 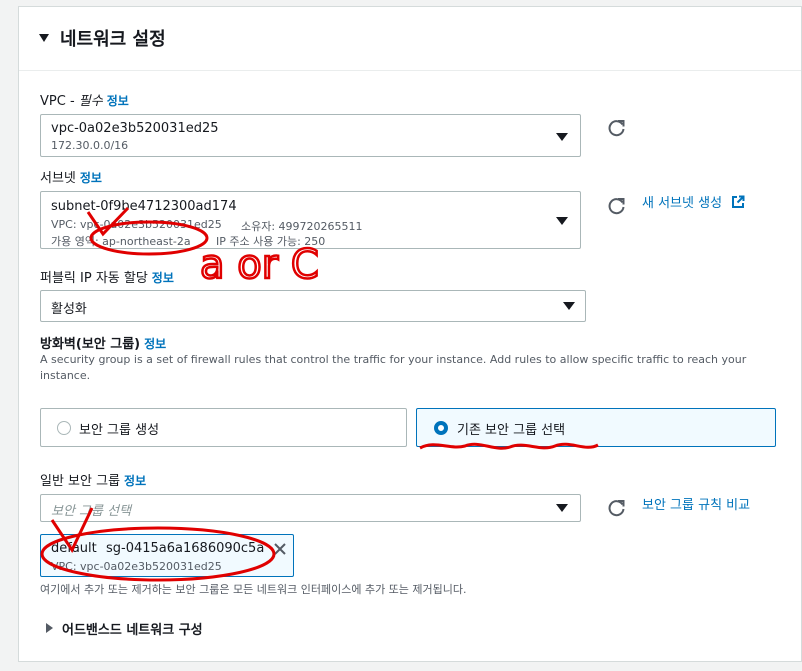 What do you see at coordinates (280, 549) in the screenshot?
I see `close-icon` at bounding box center [280, 549].